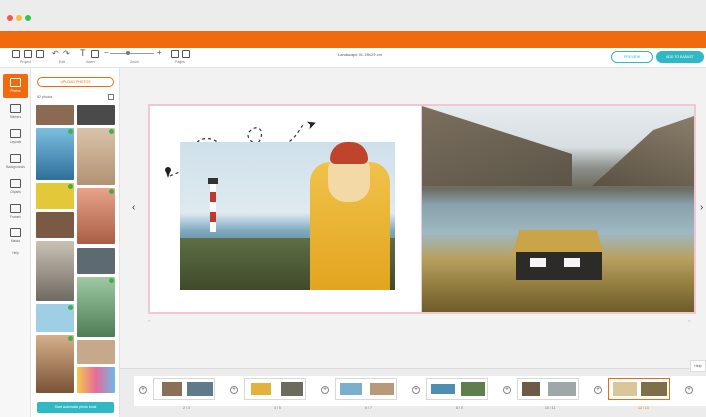  I want to click on image-tool-icon, so click(95, 54).